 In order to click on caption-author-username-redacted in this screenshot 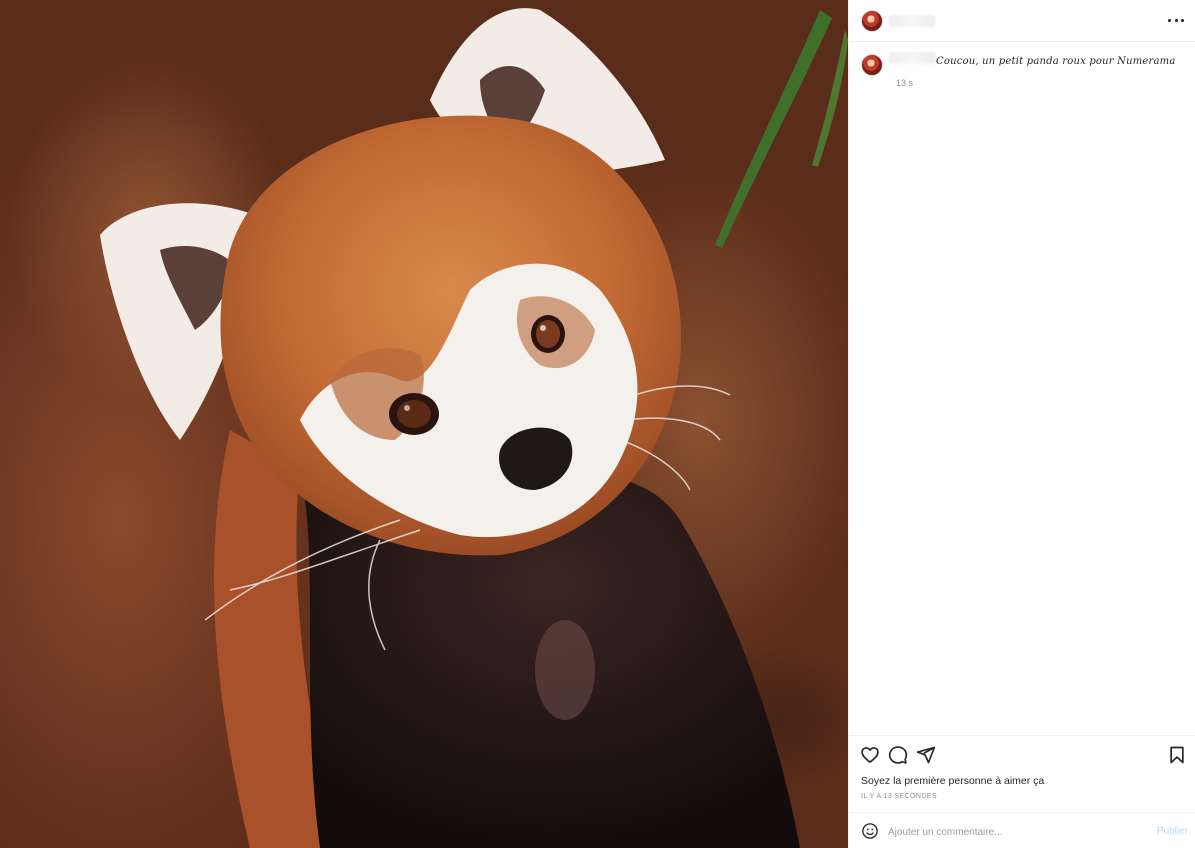, I will do `click(912, 58)`.